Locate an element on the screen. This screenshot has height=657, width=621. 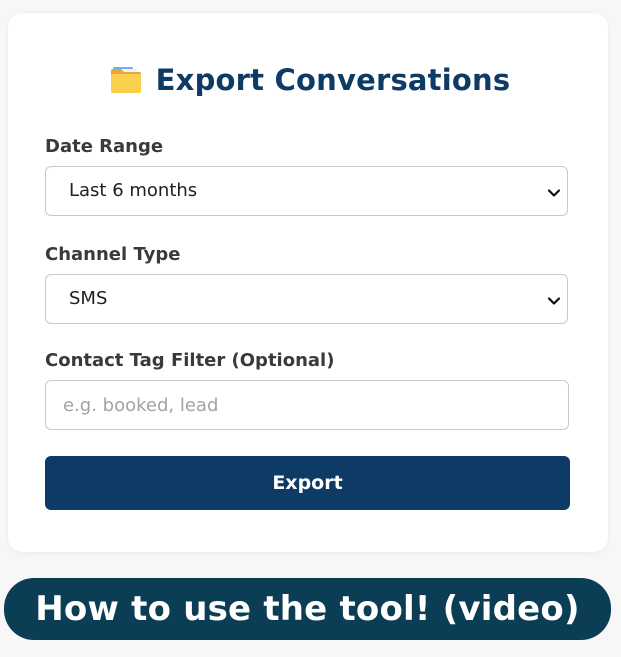
video-tutorial-label: How to use the tool! (video) is located at coordinates (307, 609).